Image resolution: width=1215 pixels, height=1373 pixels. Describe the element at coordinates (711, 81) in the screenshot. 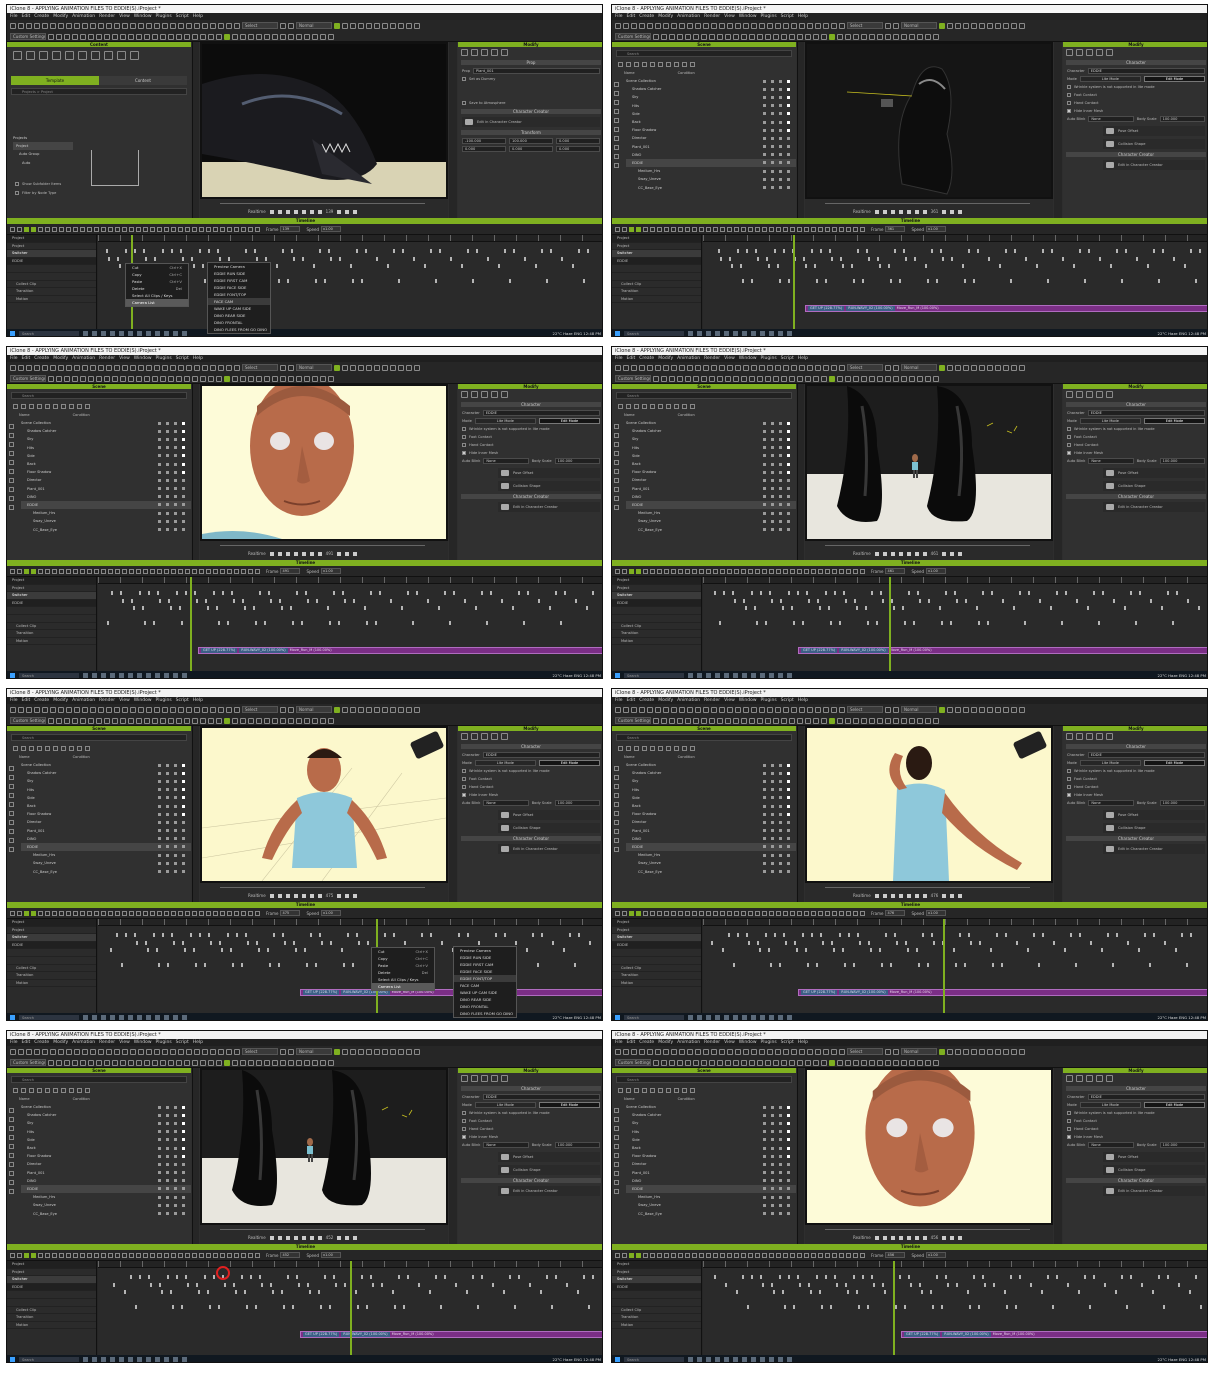

I see `scene-tree-item: Scene Collection` at that location.